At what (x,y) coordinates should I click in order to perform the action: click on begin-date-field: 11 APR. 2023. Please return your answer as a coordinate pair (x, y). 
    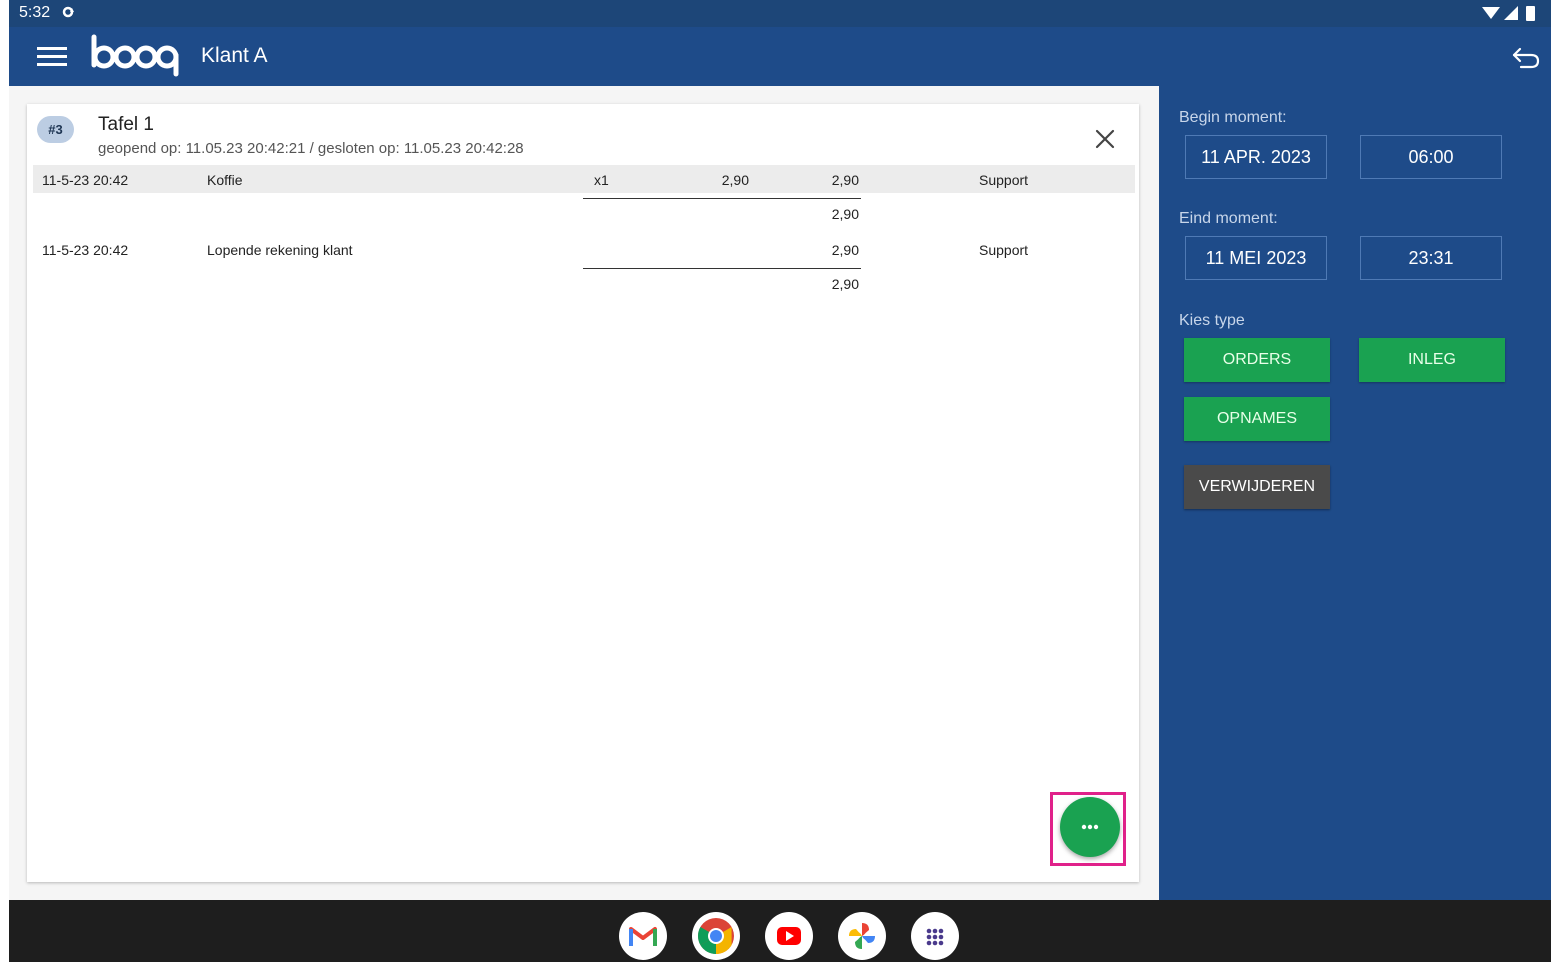
    Looking at the image, I should click on (1256, 157).